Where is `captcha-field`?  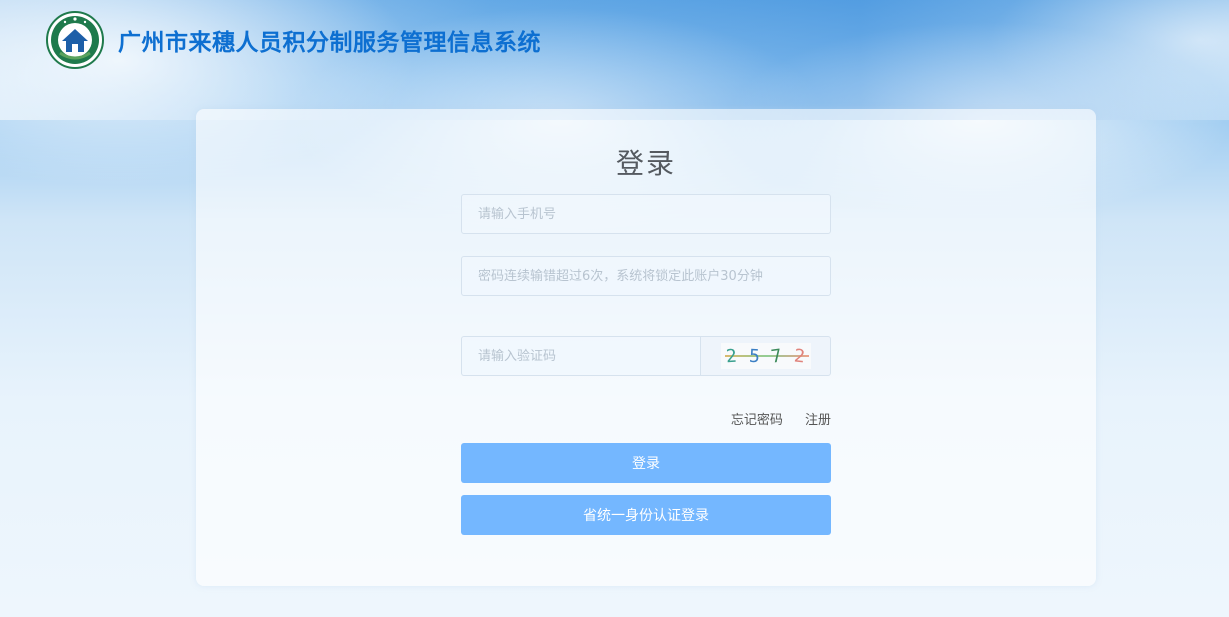 captcha-field is located at coordinates (580, 356).